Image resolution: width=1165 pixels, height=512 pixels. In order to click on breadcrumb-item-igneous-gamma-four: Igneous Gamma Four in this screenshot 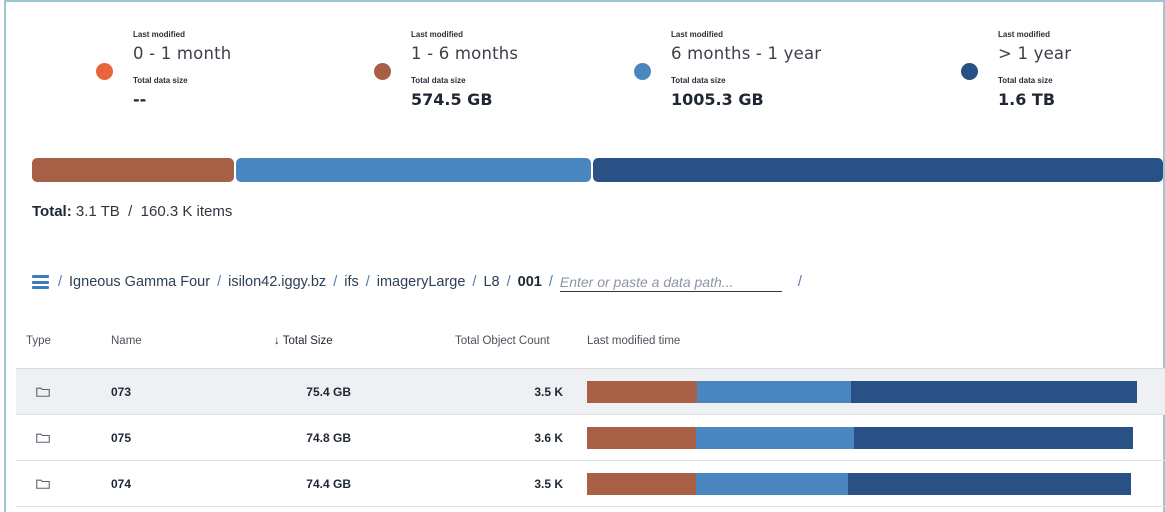, I will do `click(139, 282)`.